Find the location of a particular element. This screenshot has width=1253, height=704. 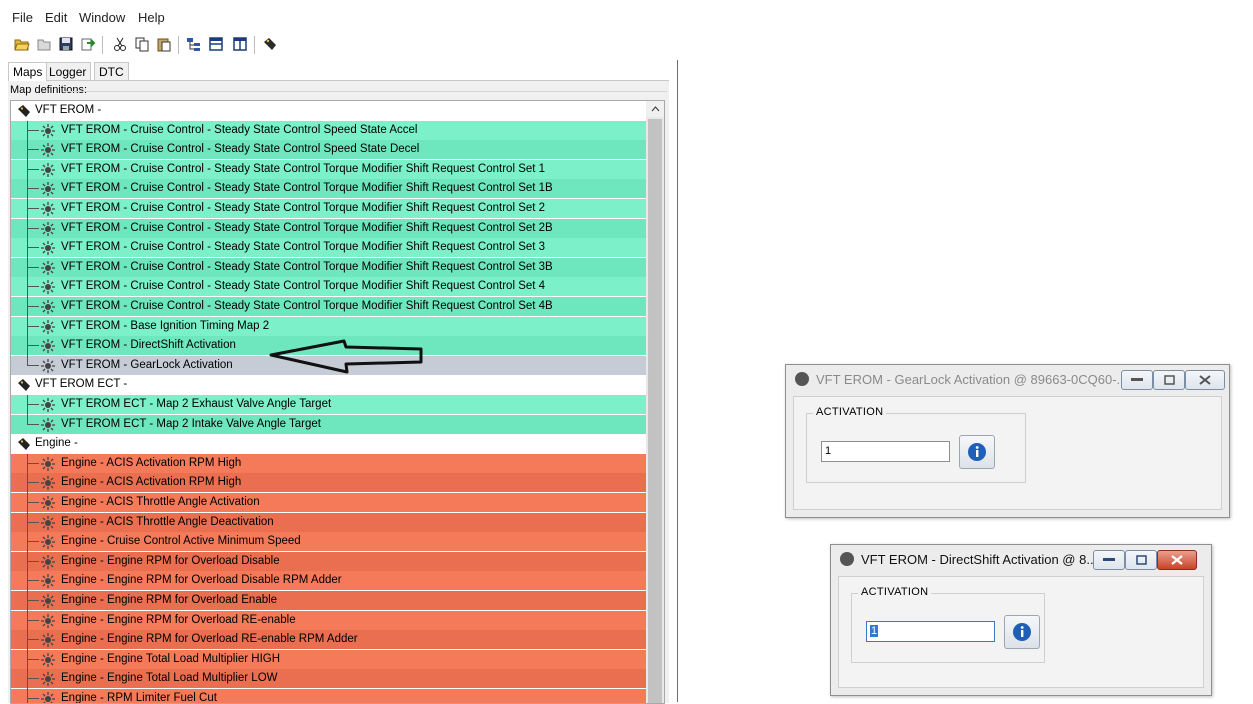

save-as-icon is located at coordinates (44, 44).